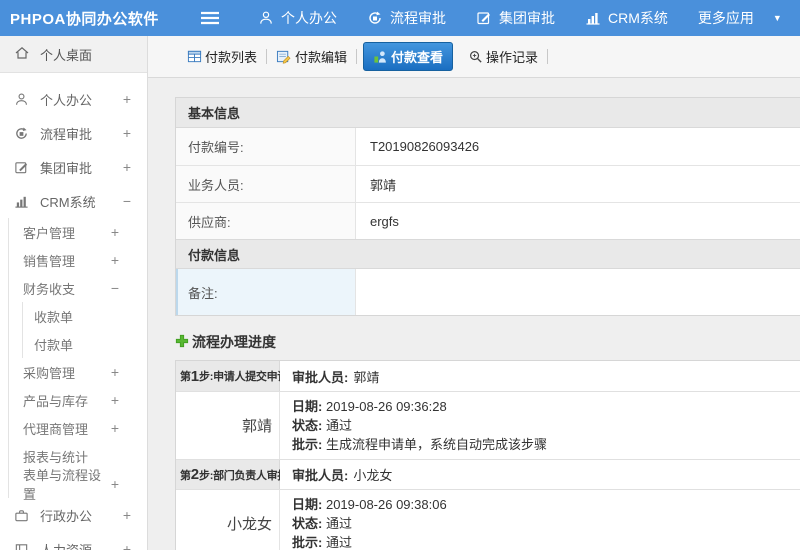 This screenshot has width=800, height=550. I want to click on tab-payment-list: 付款列表, so click(222, 56).